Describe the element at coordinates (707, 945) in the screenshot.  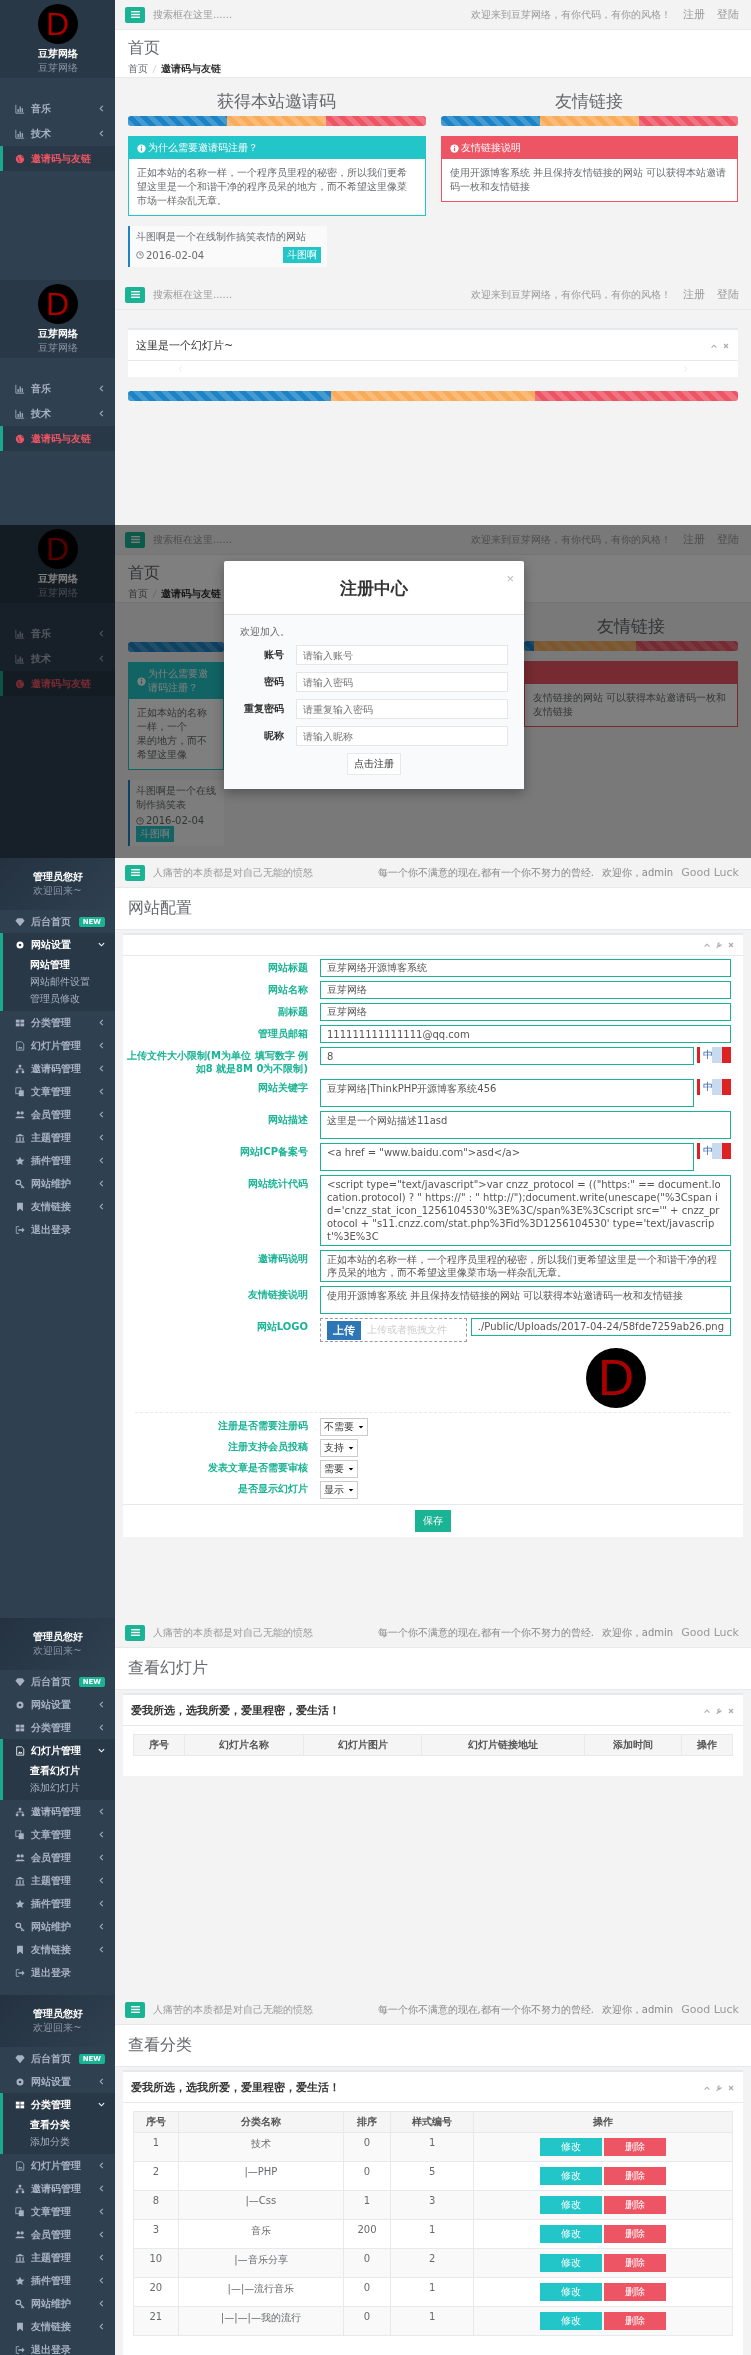
I see `chevron-up-icon` at that location.